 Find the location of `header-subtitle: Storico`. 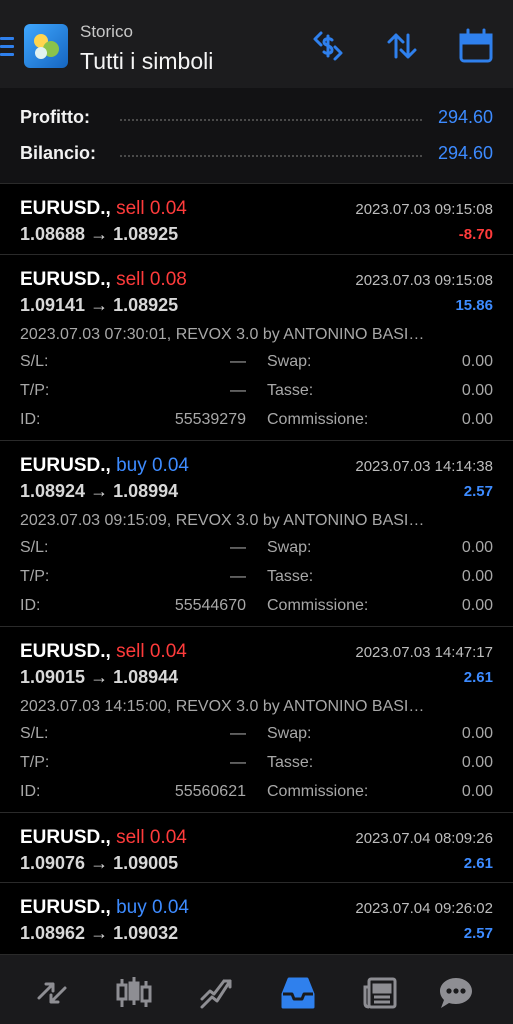

header-subtitle: Storico is located at coordinates (106, 31).